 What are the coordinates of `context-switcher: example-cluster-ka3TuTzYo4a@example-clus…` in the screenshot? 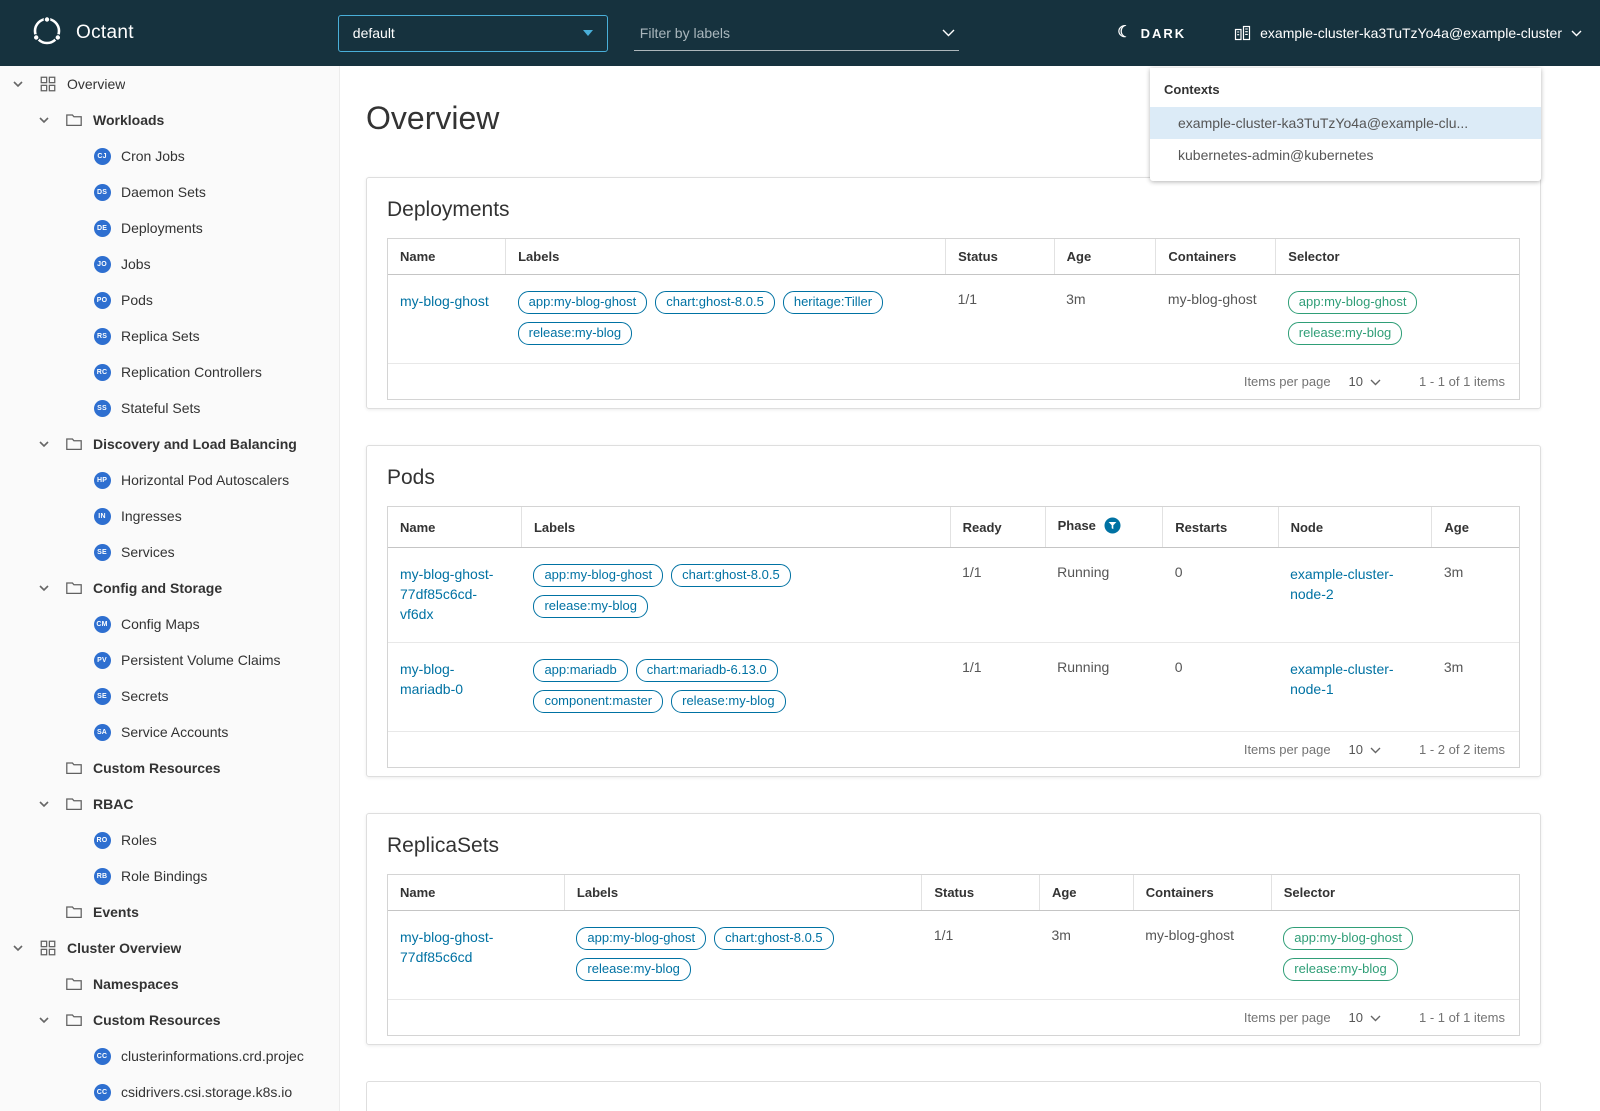 It's located at (1408, 33).